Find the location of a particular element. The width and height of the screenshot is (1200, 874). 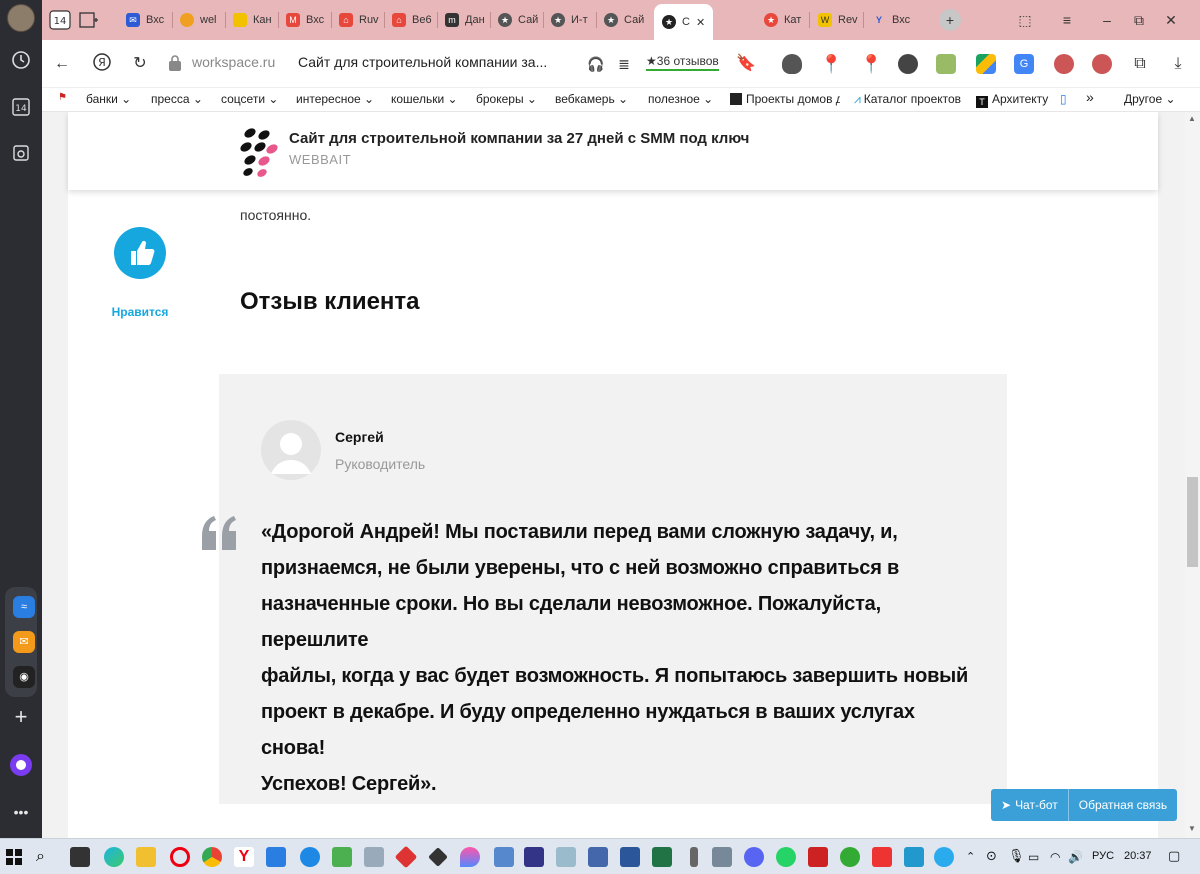

tab-3: Кан is located at coordinates (252, 20).